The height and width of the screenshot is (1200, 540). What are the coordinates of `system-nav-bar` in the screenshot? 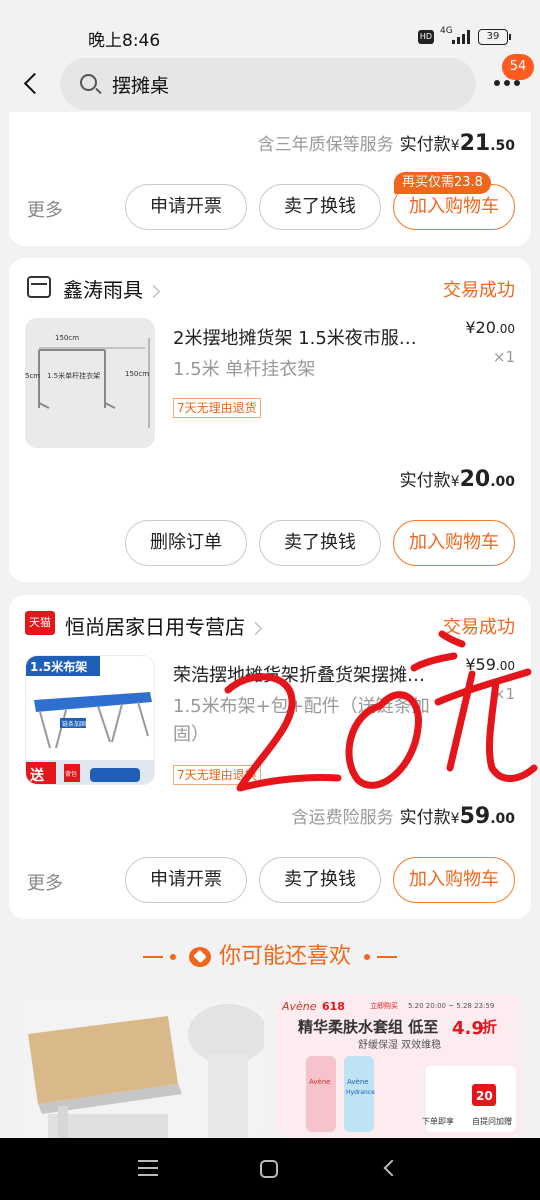 It's located at (270, 1169).